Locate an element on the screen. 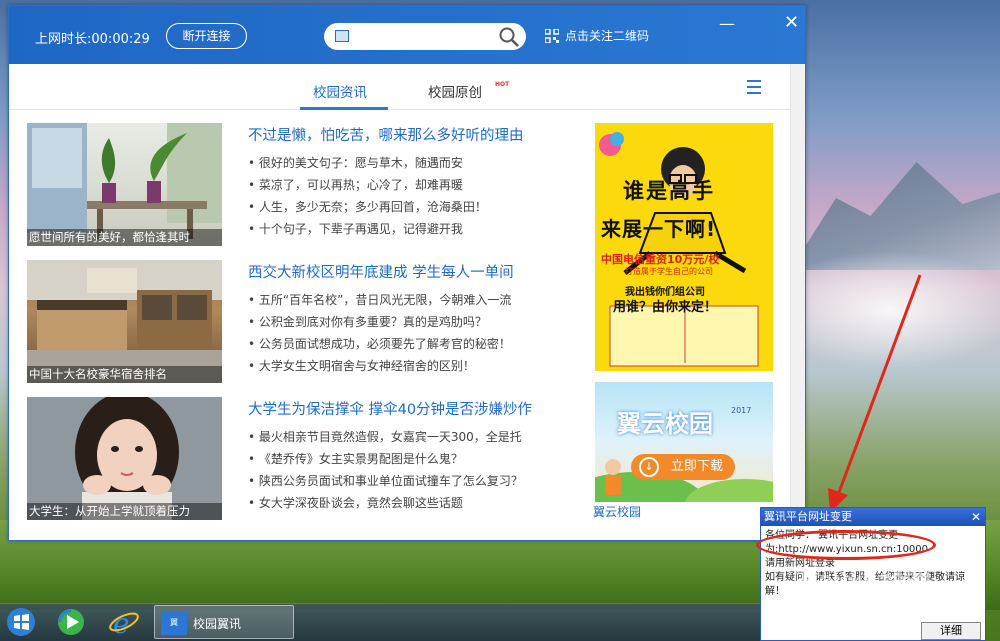 This screenshot has height=641, width=1000. red-circle-annotation is located at coordinates (846, 545).